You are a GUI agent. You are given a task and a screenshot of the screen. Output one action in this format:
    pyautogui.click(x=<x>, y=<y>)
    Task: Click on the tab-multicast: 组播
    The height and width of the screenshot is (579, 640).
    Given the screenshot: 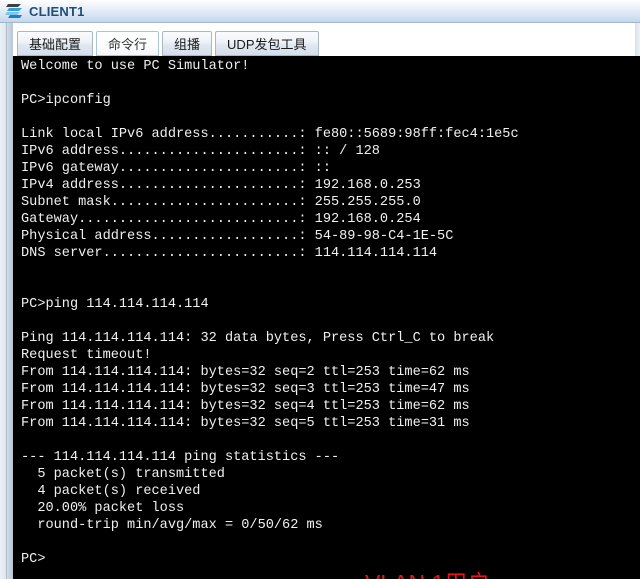 What is the action you would take?
    pyautogui.click(x=187, y=43)
    